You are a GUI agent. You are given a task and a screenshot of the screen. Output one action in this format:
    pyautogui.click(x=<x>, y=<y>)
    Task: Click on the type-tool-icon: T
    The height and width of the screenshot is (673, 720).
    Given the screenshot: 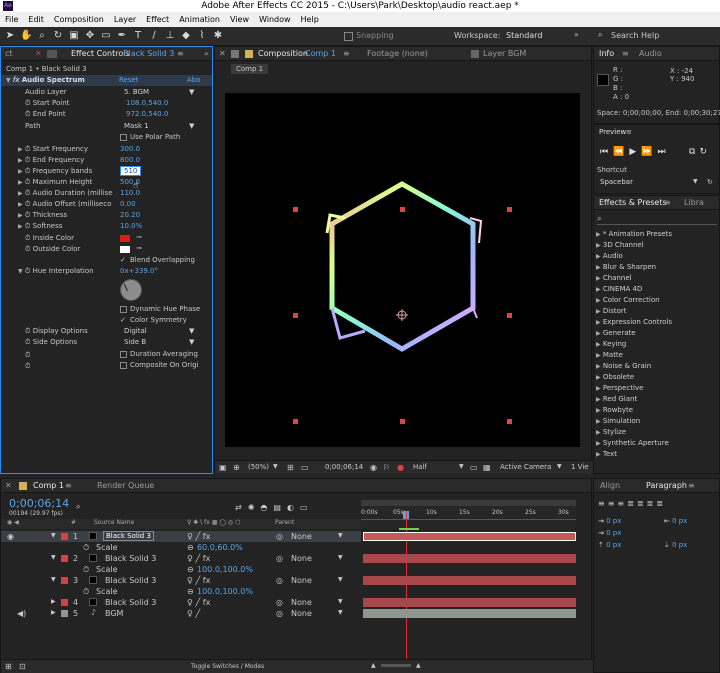 What is the action you would take?
    pyautogui.click(x=138, y=36)
    